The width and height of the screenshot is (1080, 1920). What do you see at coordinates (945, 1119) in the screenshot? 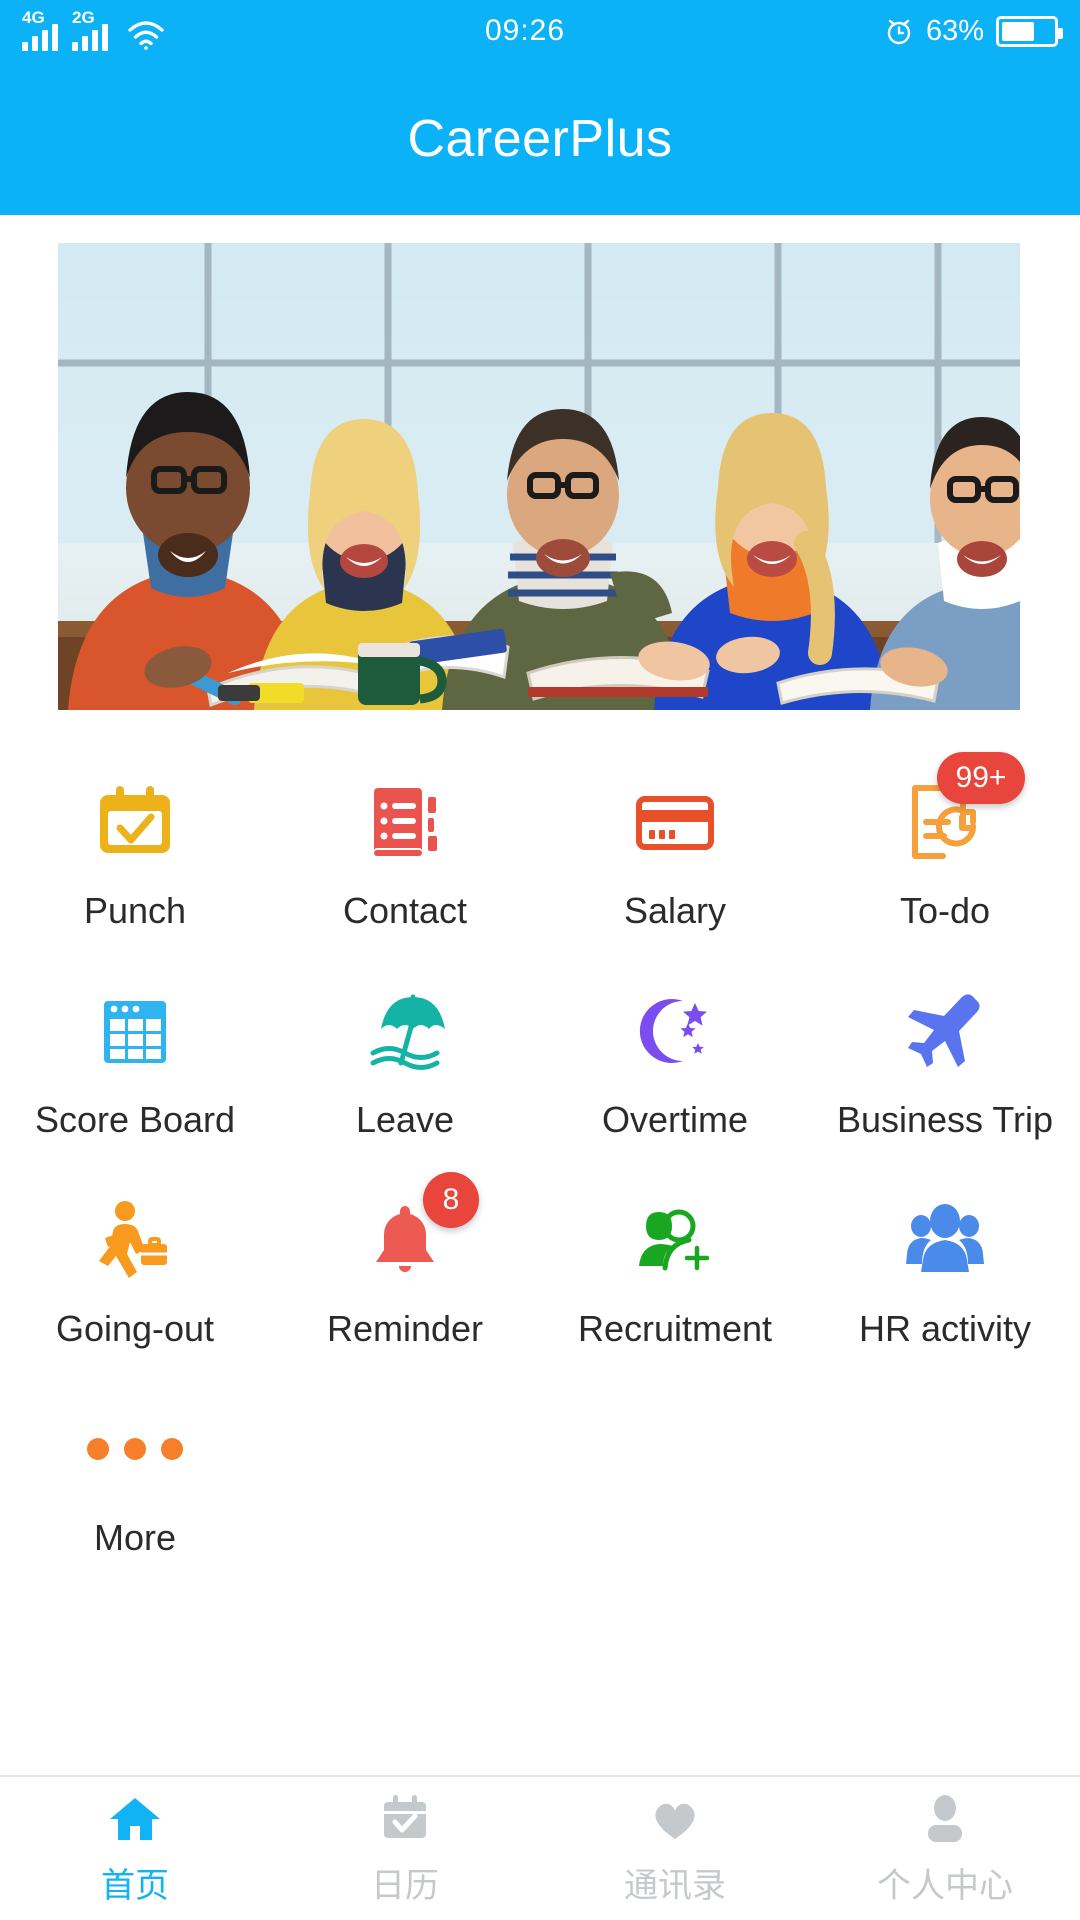
I see `grid-item-label: Business Trip` at bounding box center [945, 1119].